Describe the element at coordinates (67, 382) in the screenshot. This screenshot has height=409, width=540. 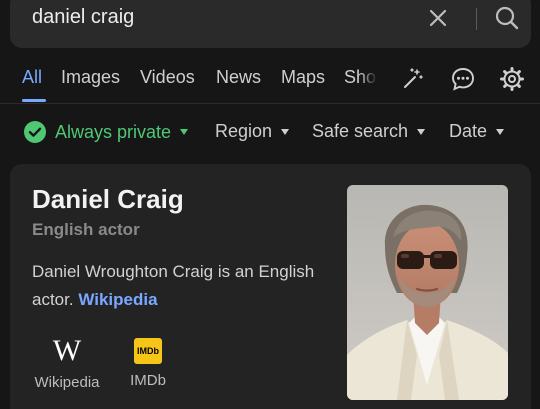
I see `wikipedia-link-label: Wikipedia` at that location.